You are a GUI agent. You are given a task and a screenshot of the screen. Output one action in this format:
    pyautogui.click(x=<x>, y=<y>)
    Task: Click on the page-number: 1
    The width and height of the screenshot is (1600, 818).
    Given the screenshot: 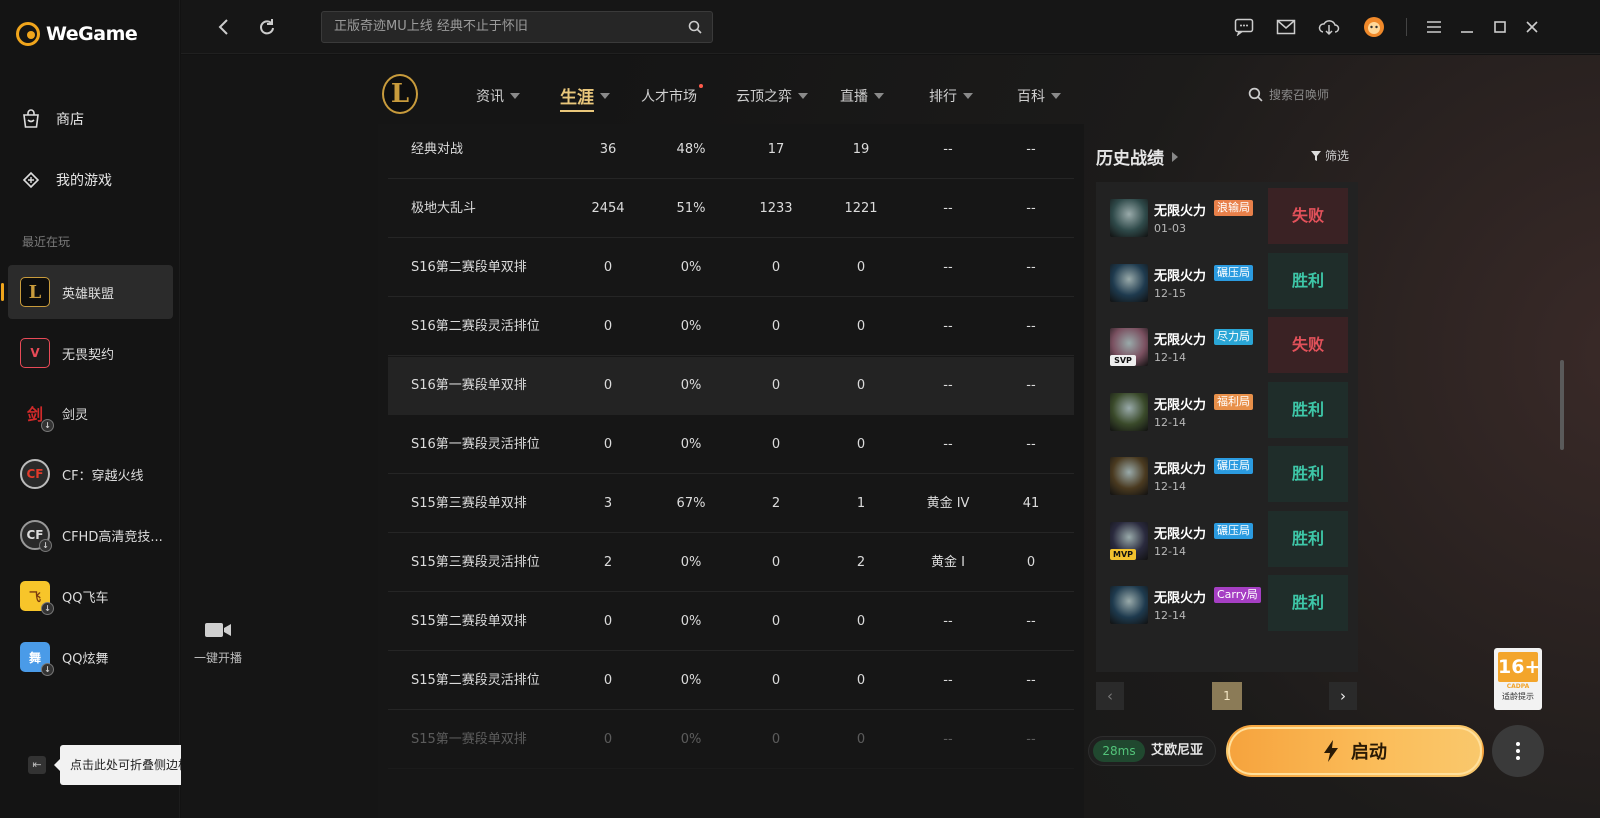 What is the action you would take?
    pyautogui.click(x=1227, y=696)
    